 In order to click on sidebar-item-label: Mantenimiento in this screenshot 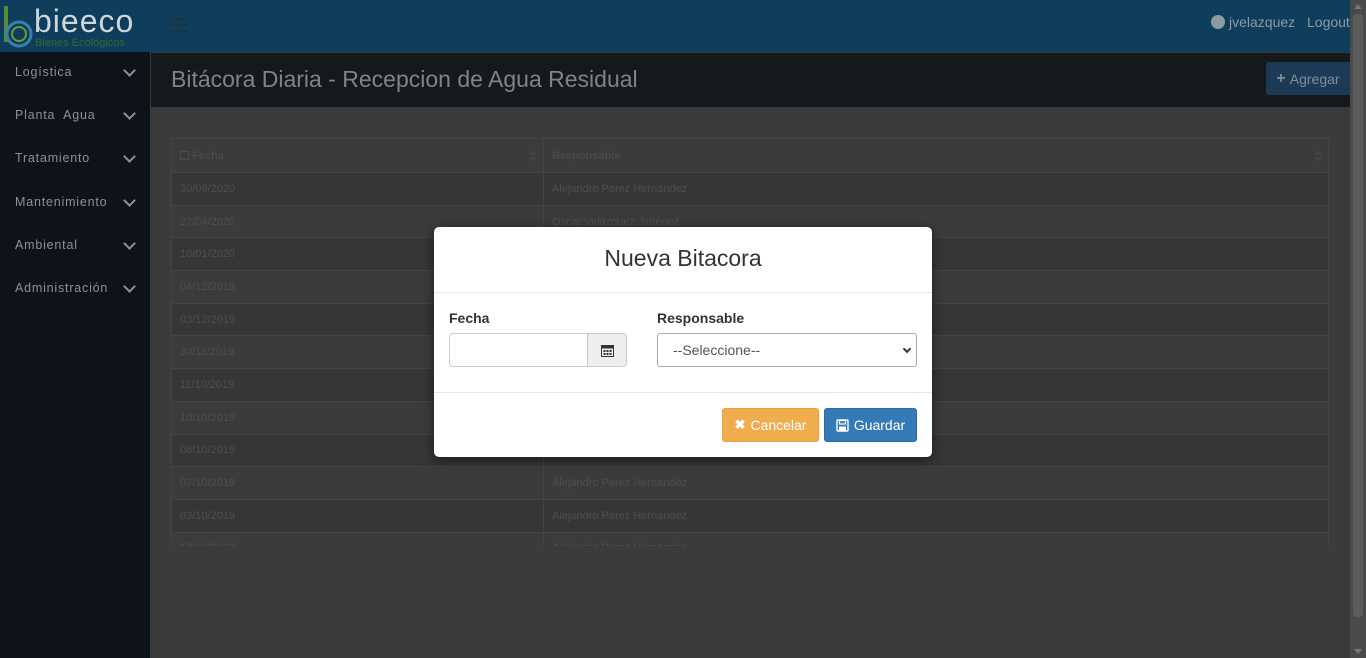, I will do `click(61, 202)`.